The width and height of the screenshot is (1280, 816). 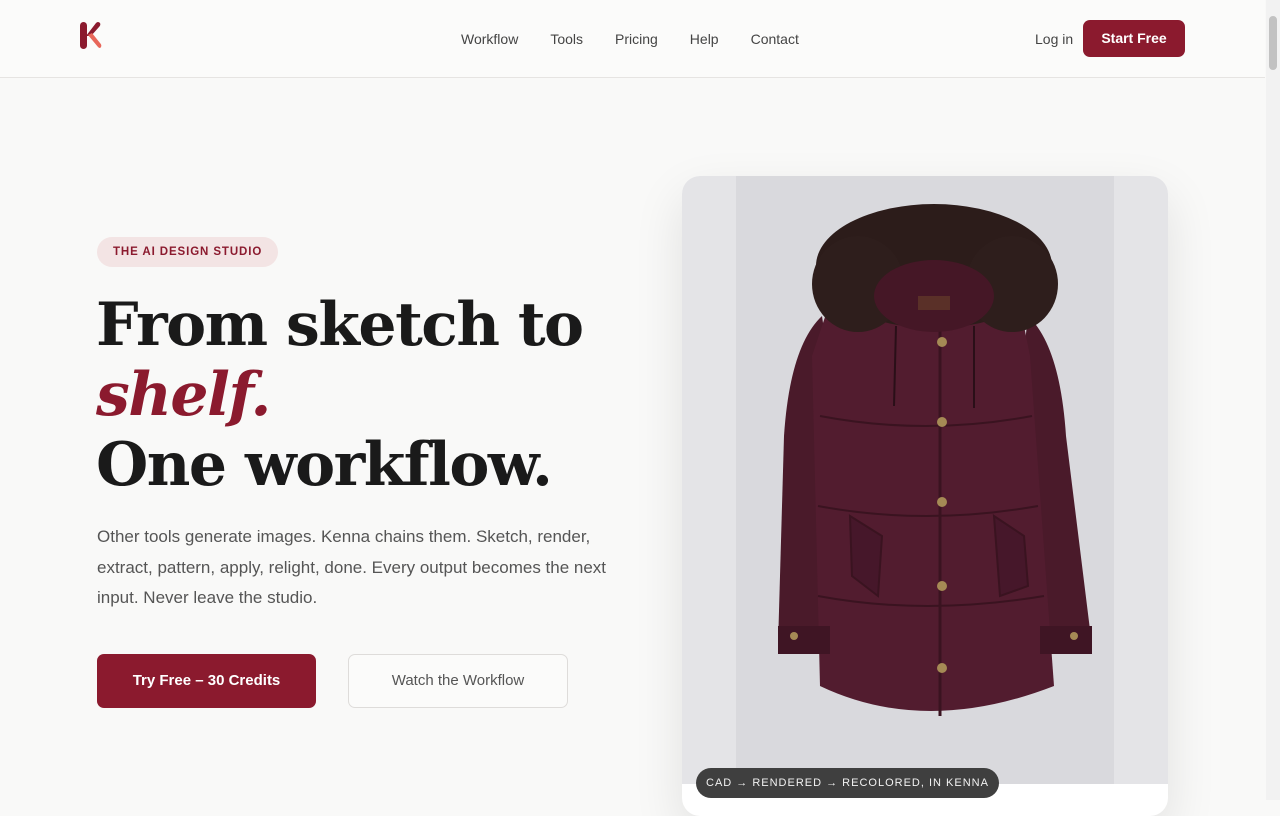 I want to click on nav-contact: Contact, so click(x=775, y=39).